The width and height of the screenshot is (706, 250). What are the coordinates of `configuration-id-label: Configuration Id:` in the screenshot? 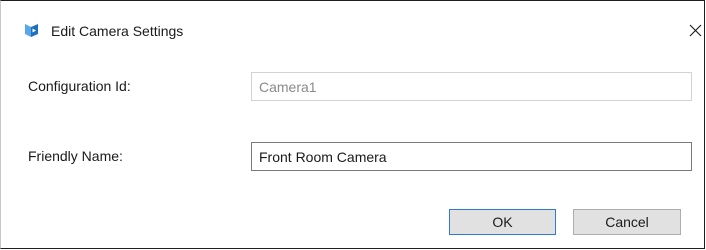 It's located at (79, 86).